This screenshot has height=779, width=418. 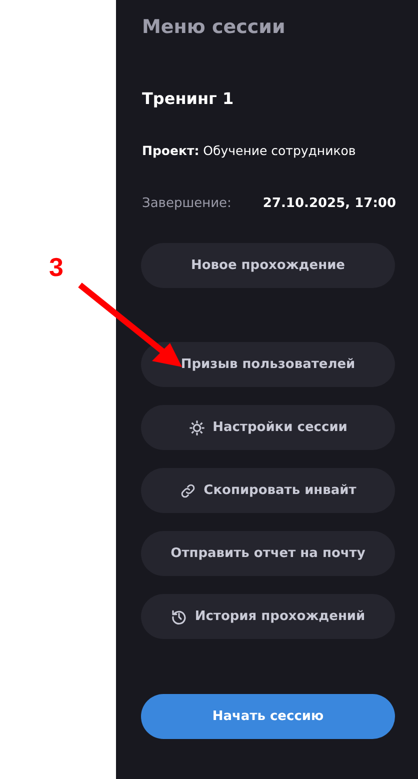 What do you see at coordinates (178, 616) in the screenshot?
I see `history-icon` at bounding box center [178, 616].